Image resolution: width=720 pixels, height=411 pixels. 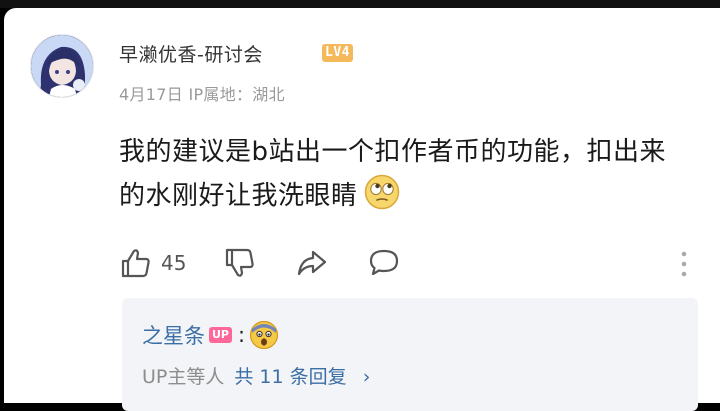 I want to click on share-button, so click(x=312, y=263).